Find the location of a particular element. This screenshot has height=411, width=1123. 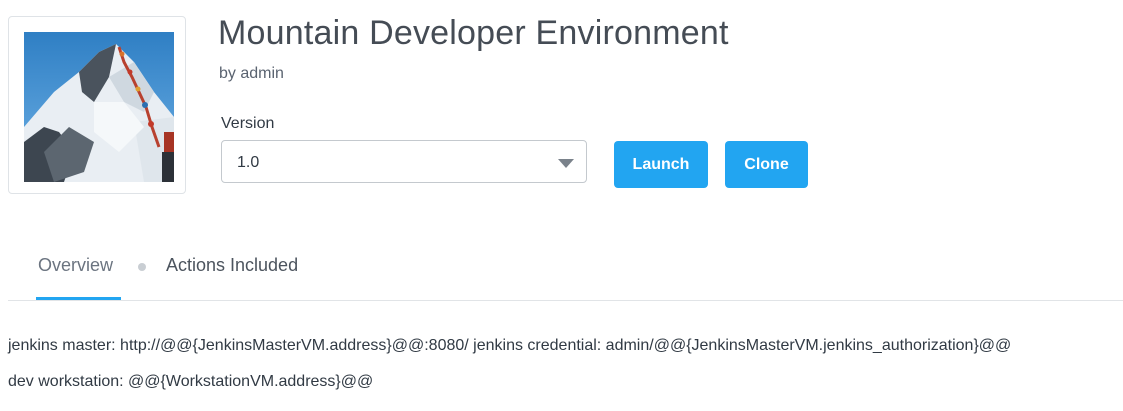

version-select: 1.0 is located at coordinates (404, 161).